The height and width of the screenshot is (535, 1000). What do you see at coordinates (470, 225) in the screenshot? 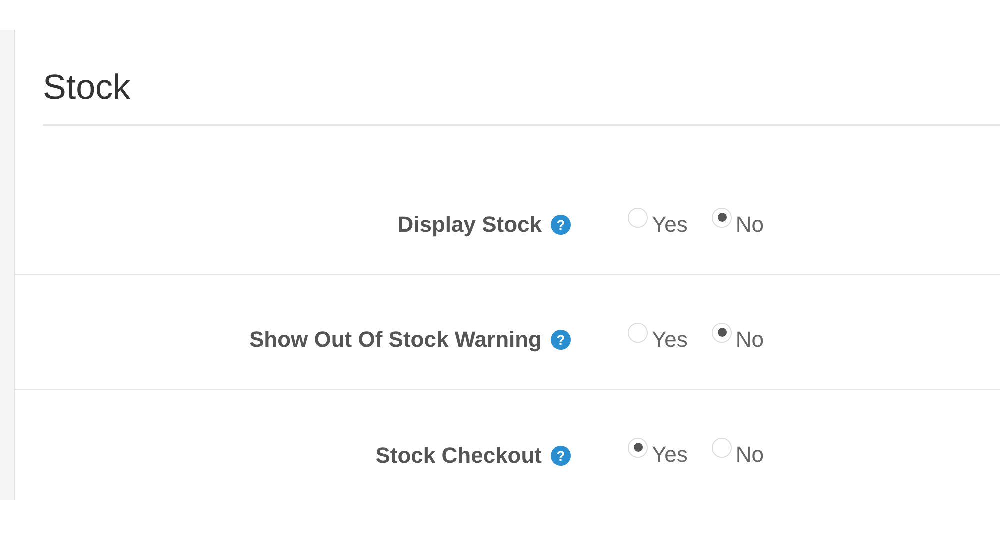
I see `setting-label: Display Stock` at bounding box center [470, 225].